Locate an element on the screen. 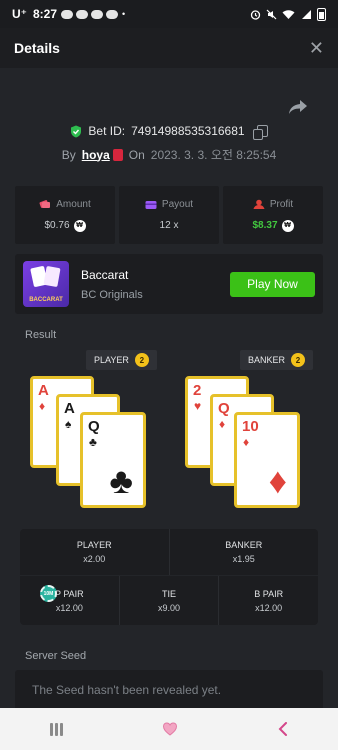 This screenshot has width=338, height=750. game-name: Baccarat is located at coordinates (105, 274).